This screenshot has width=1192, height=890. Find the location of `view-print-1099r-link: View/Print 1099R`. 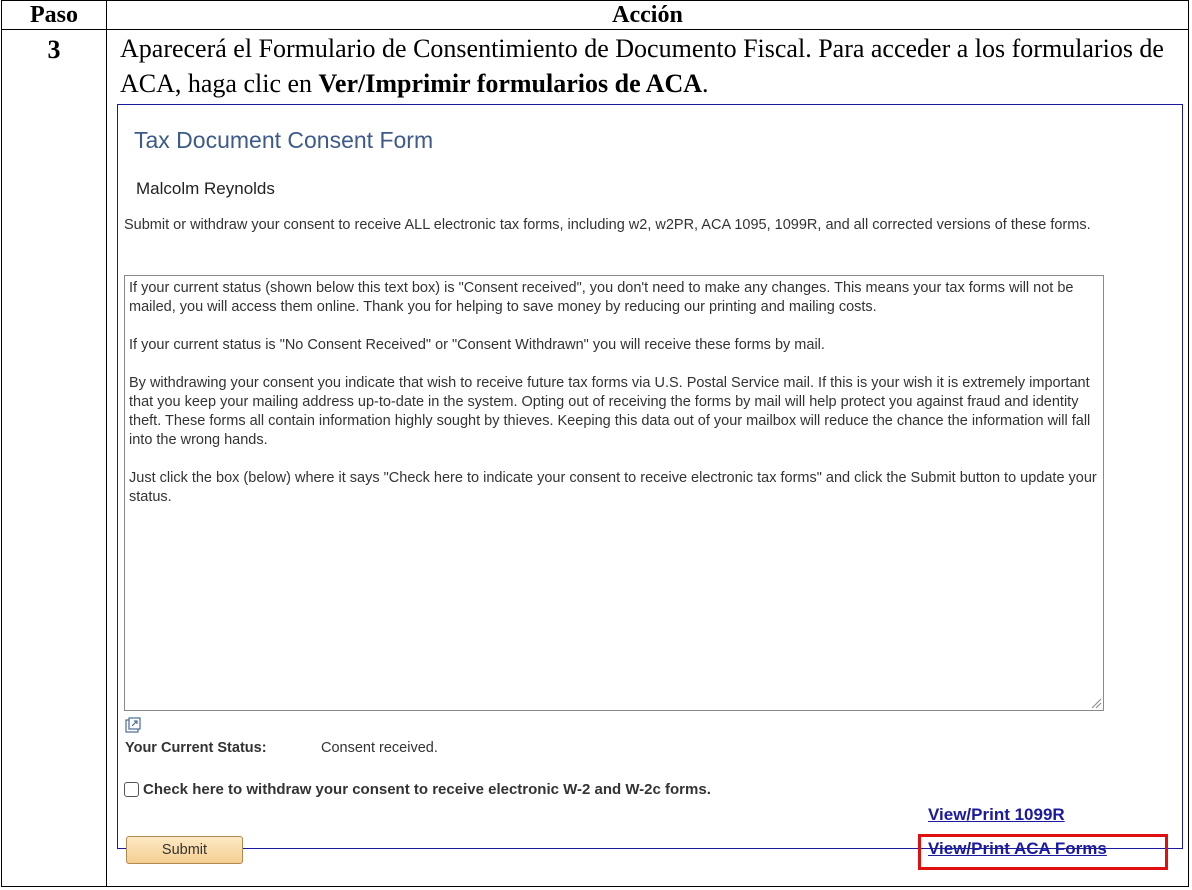

view-print-1099r-link: View/Print 1099R is located at coordinates (996, 815).